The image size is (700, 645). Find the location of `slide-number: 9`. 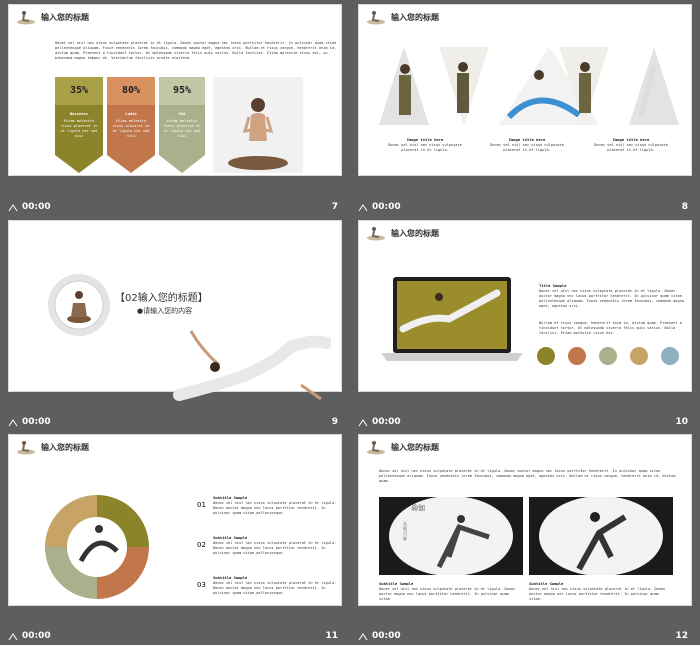

slide-number: 9 is located at coordinates (334, 422).